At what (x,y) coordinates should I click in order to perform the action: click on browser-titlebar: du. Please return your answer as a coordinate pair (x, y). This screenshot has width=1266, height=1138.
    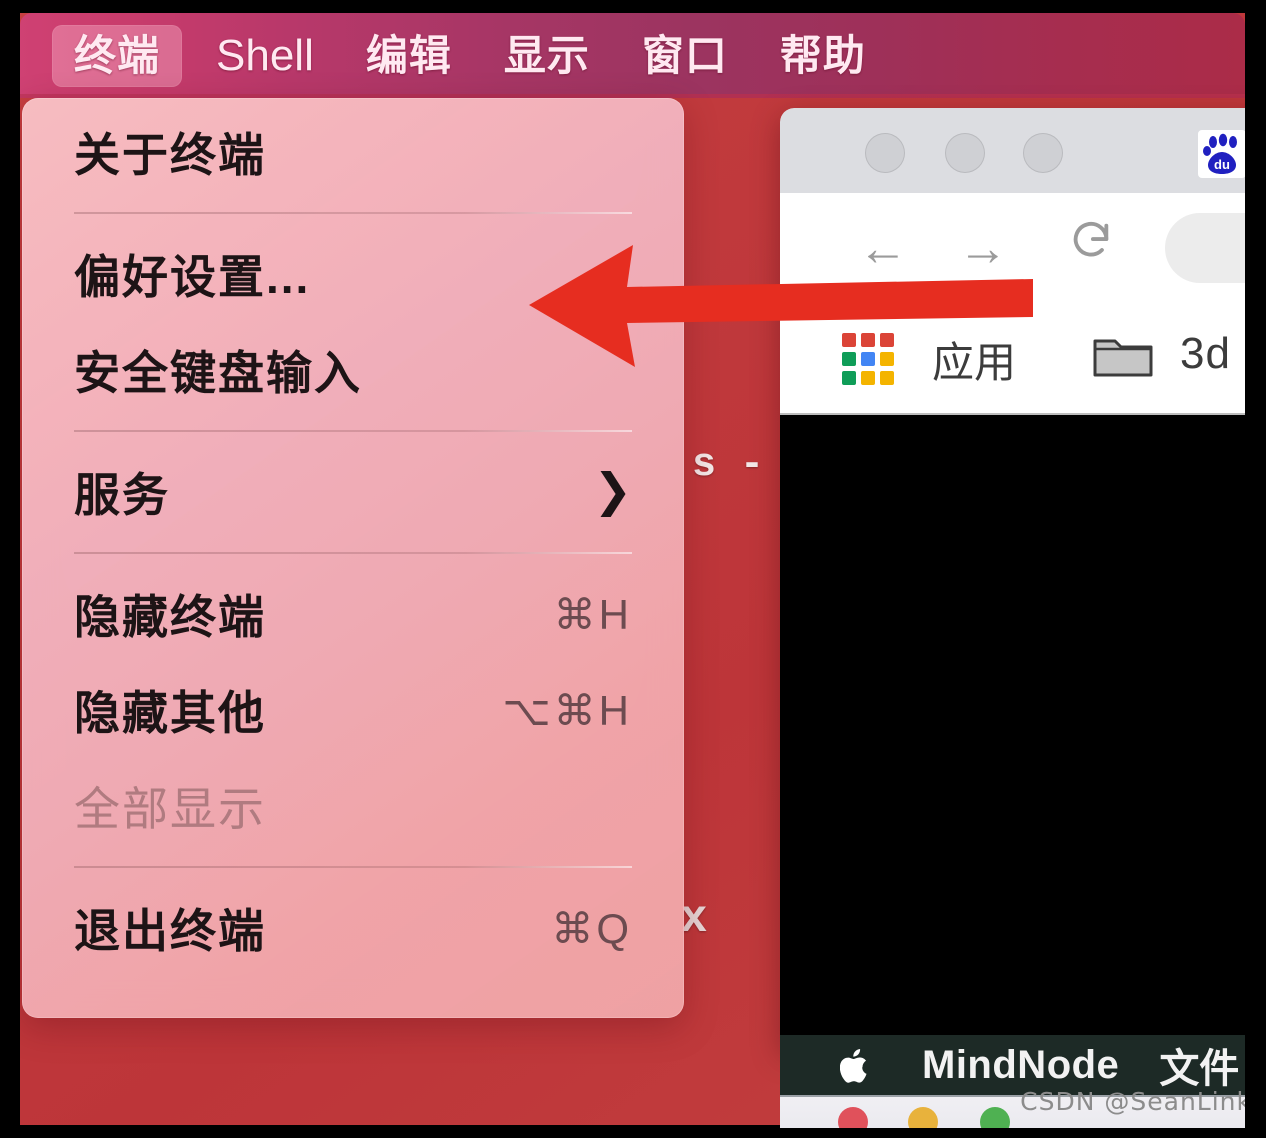
    Looking at the image, I should click on (1012, 150).